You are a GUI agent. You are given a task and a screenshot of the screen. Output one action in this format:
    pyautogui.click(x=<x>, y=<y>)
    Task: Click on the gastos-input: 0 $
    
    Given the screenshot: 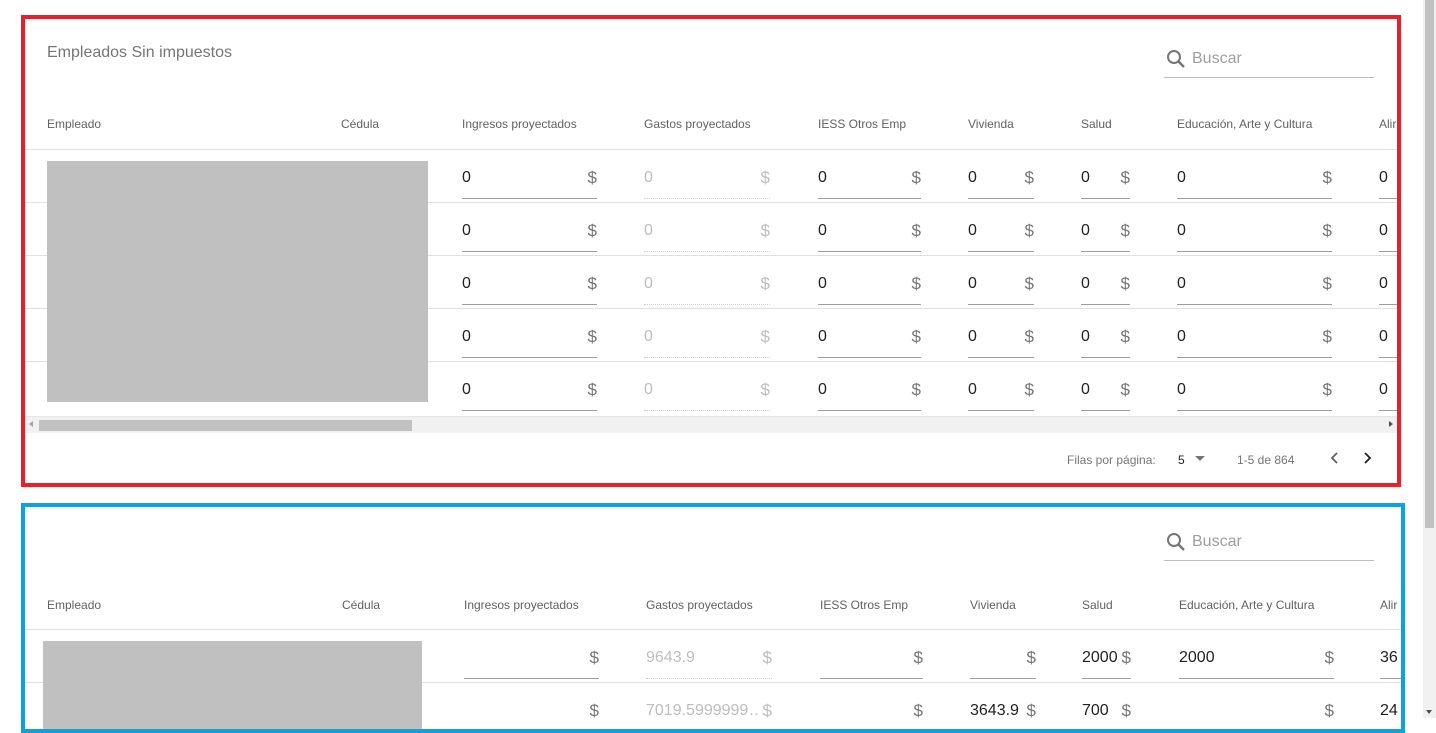 What is the action you would take?
    pyautogui.click(x=707, y=282)
    